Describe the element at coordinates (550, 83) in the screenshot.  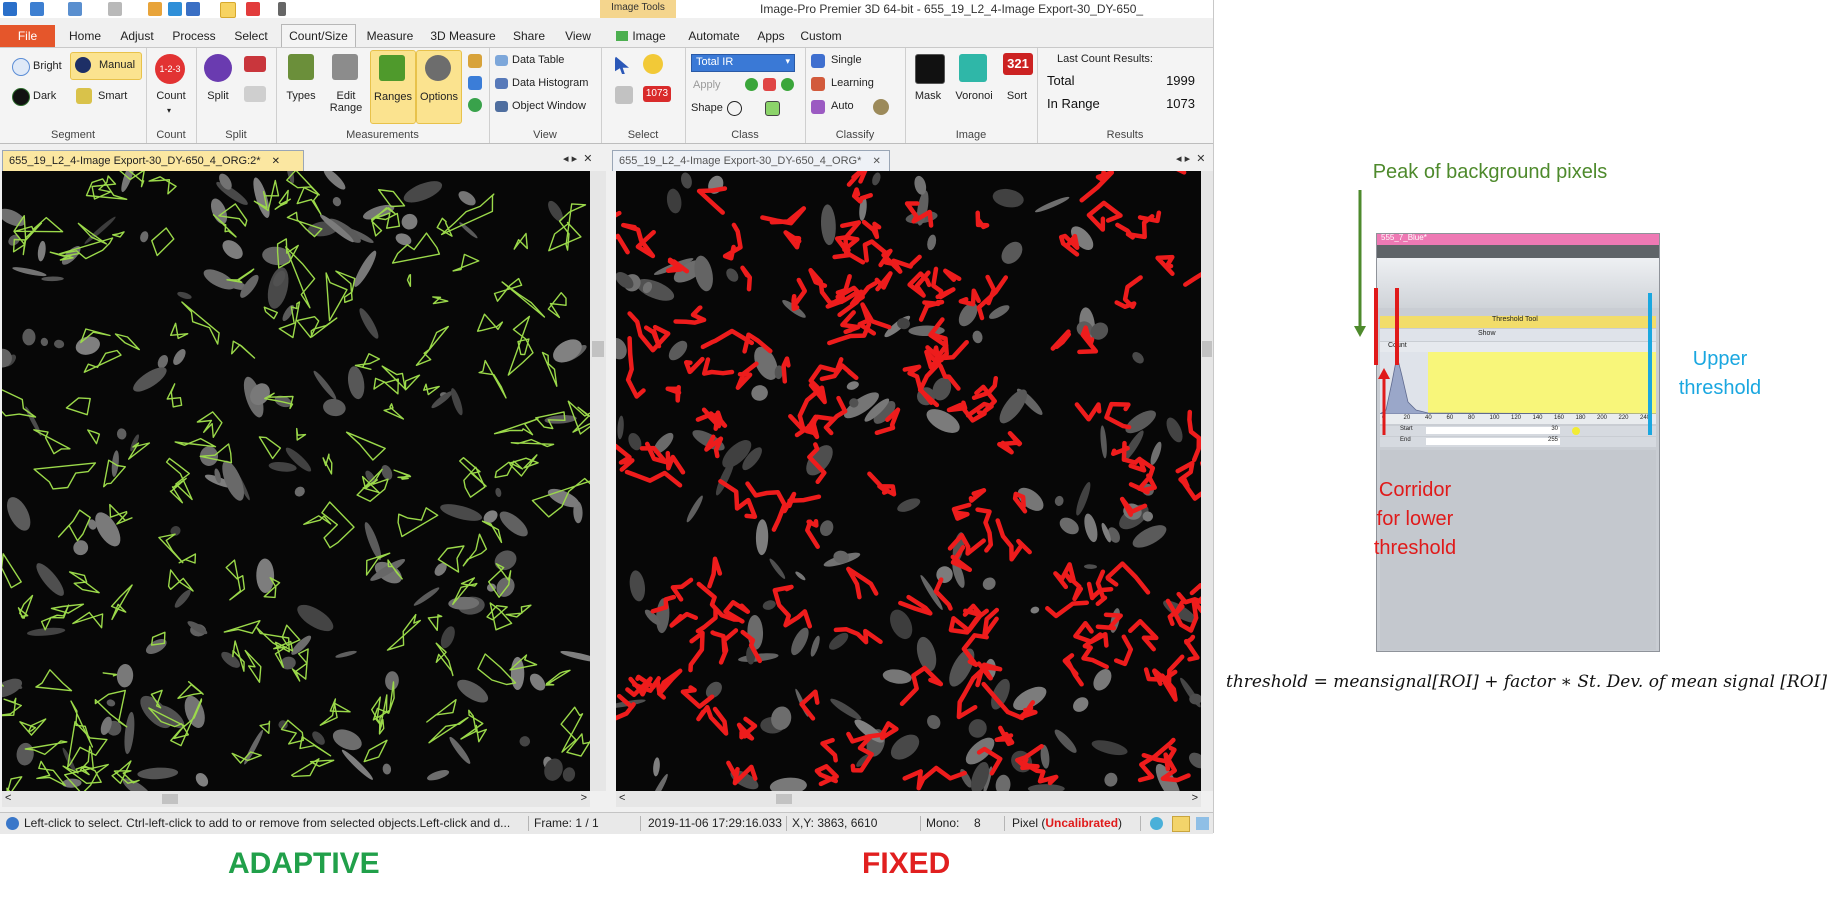
I see `data-histogram-button: Data Histogram` at that location.